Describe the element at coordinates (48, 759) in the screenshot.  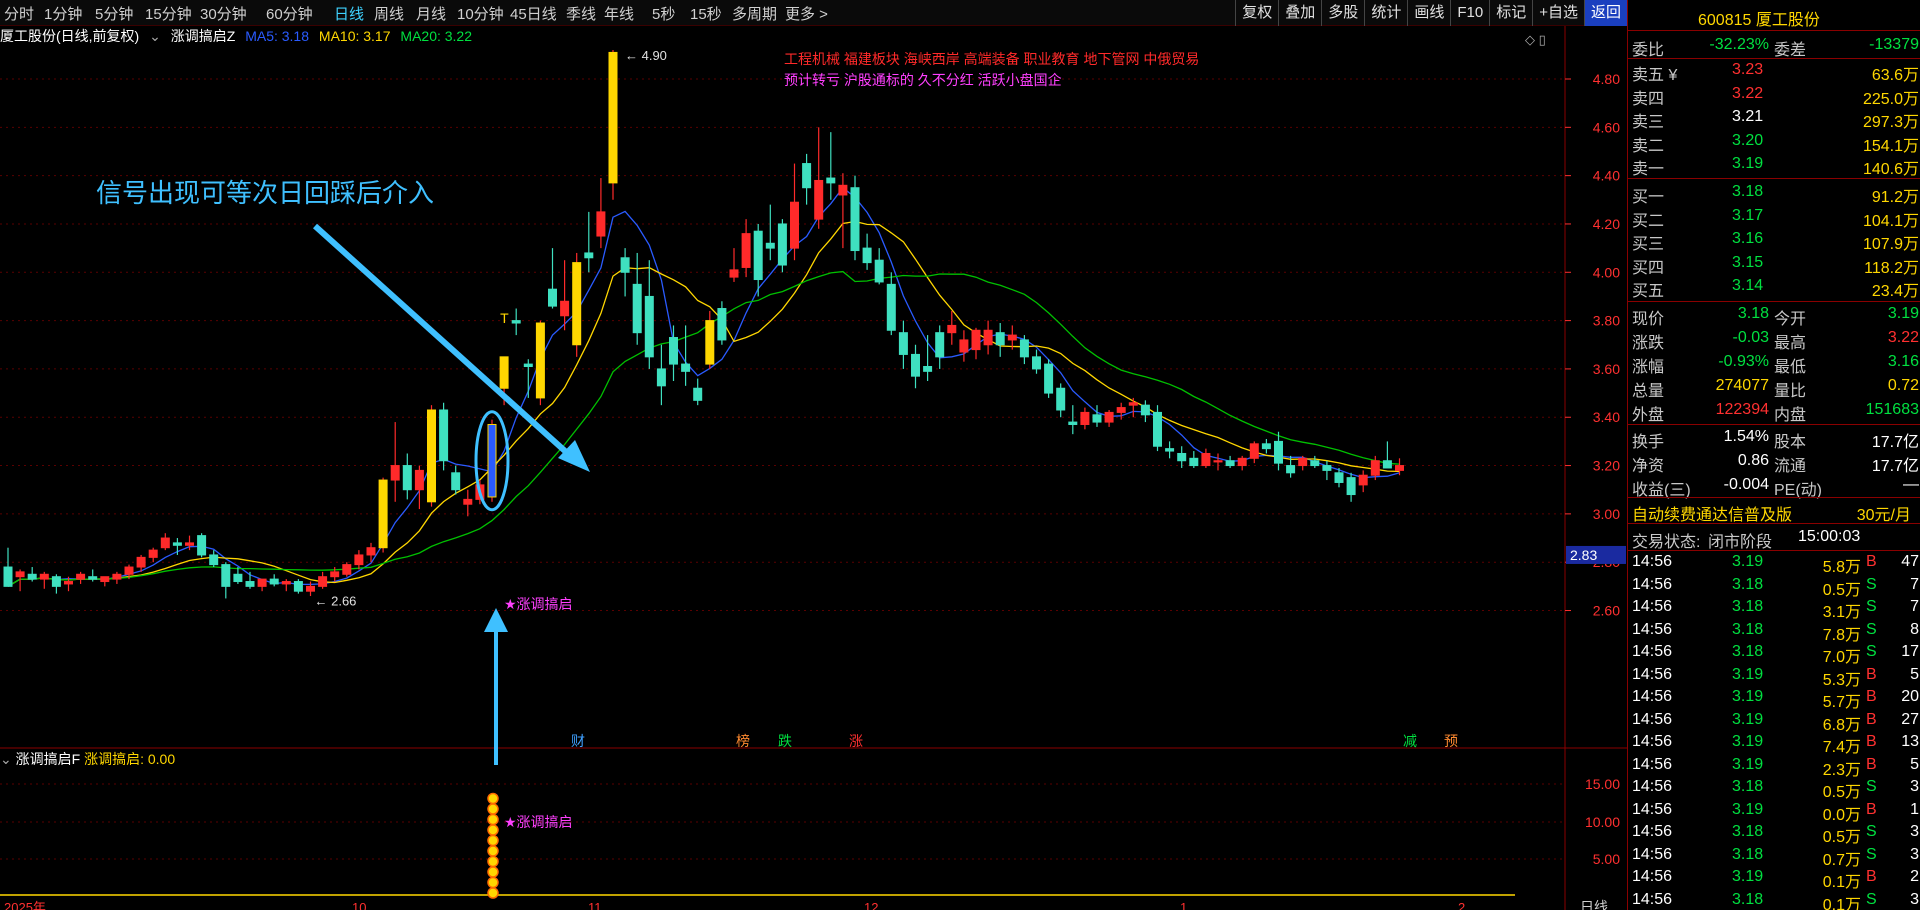
I see `sub-indicator-name: 涨调搞启F` at that location.